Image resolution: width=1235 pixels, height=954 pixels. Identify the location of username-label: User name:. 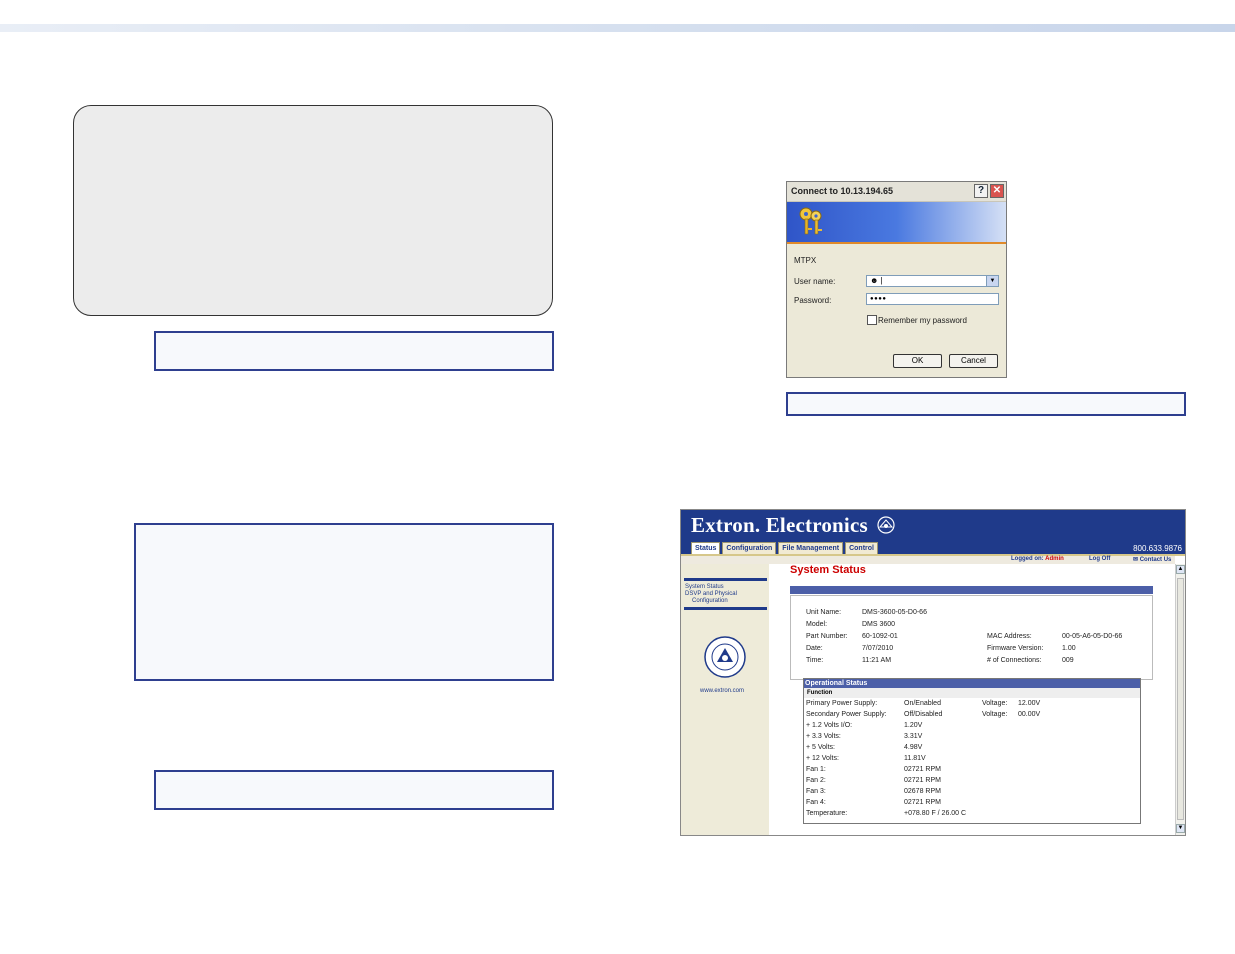
(815, 281).